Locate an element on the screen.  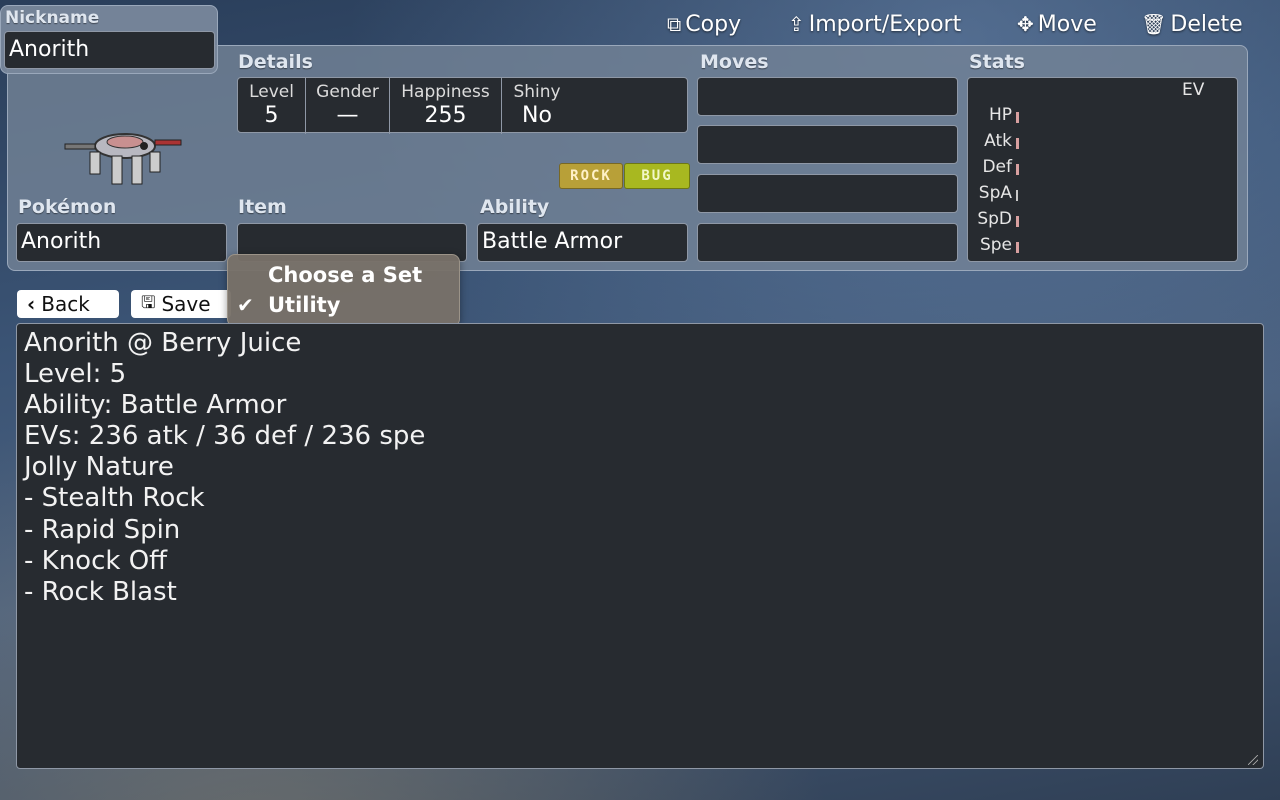
import-export-button: ⇪ Import/Export is located at coordinates (874, 24).